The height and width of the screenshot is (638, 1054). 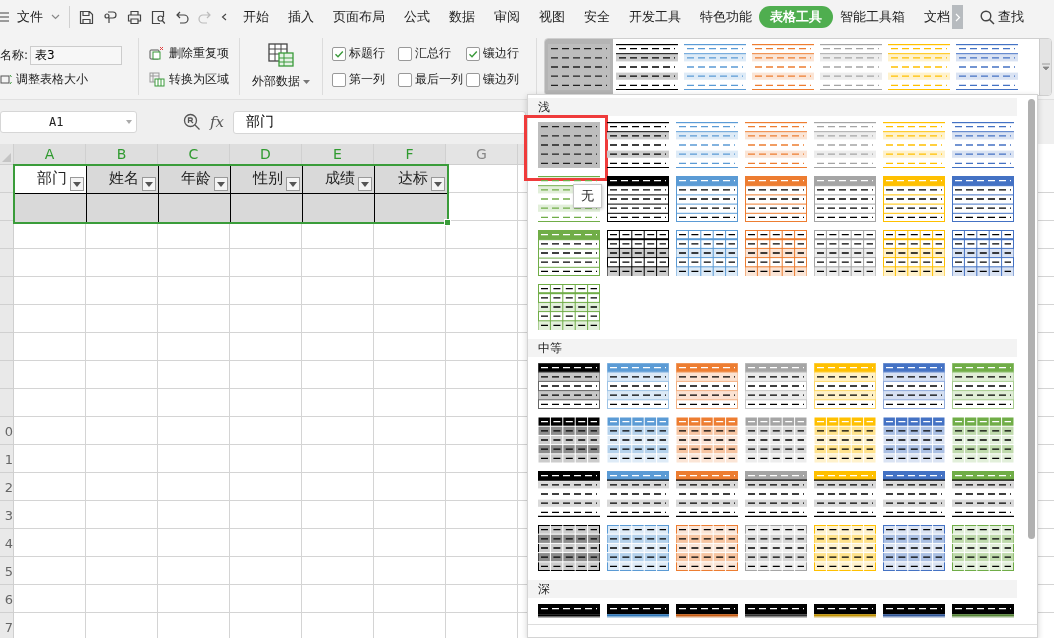 I want to click on table-header-cell: 成绩, so click(x=339, y=180).